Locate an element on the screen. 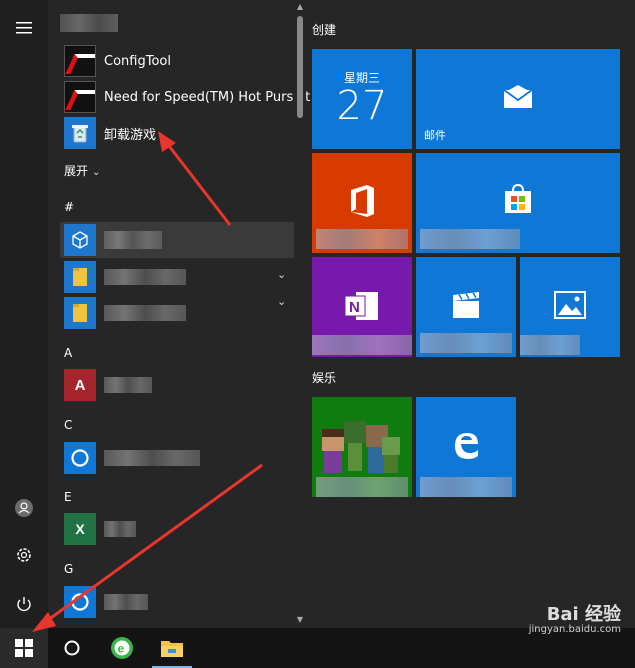  tile-movies is located at coordinates (466, 307).